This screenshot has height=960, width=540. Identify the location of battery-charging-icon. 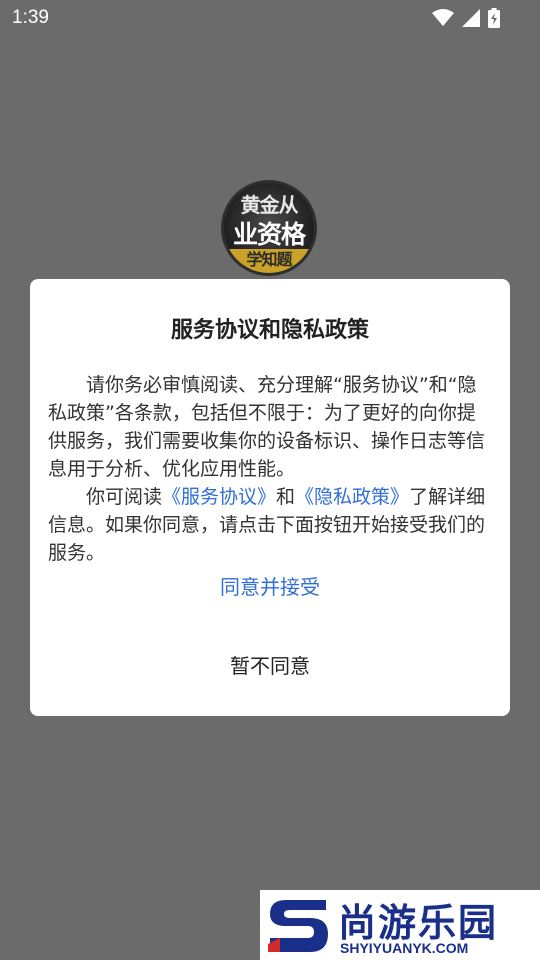
(494, 18).